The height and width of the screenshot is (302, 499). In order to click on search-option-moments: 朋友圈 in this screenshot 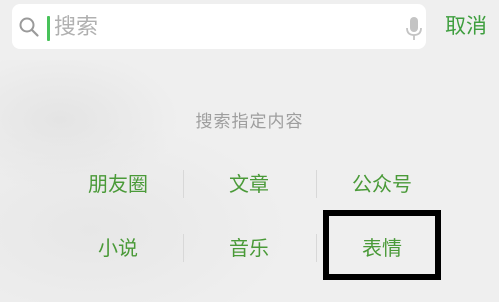, I will do `click(118, 184)`.